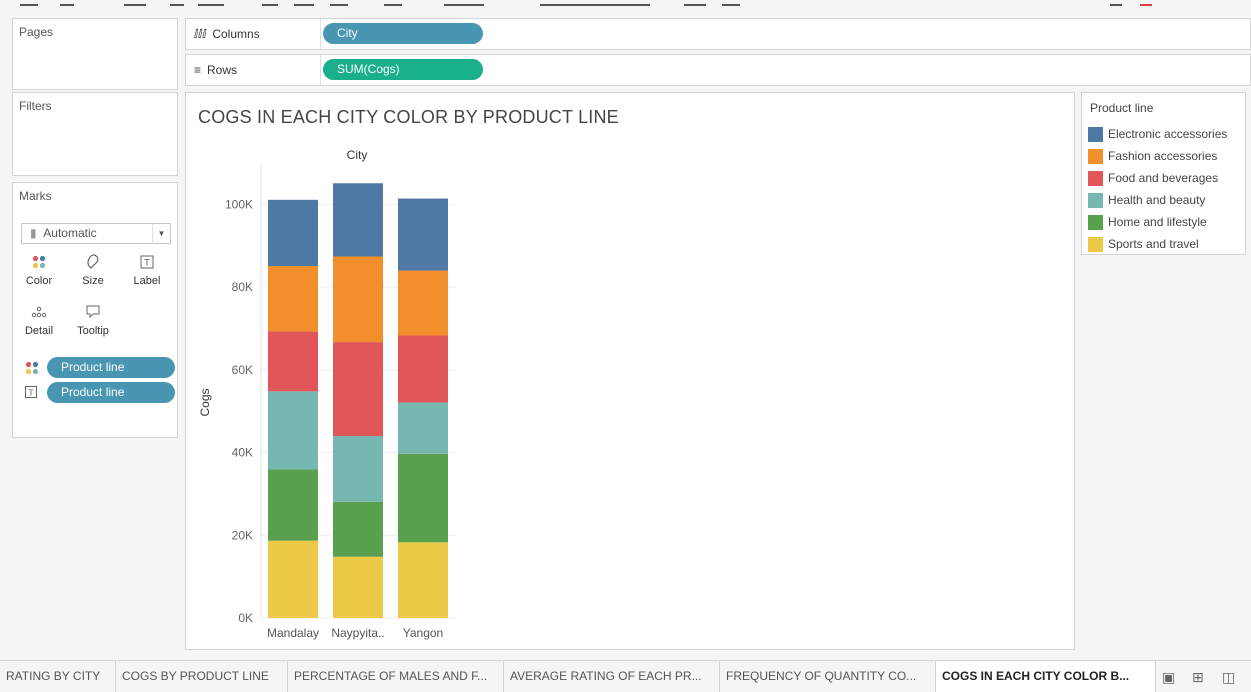 This screenshot has height=692, width=1251. What do you see at coordinates (39, 281) in the screenshot?
I see `color-button-label: Color` at bounding box center [39, 281].